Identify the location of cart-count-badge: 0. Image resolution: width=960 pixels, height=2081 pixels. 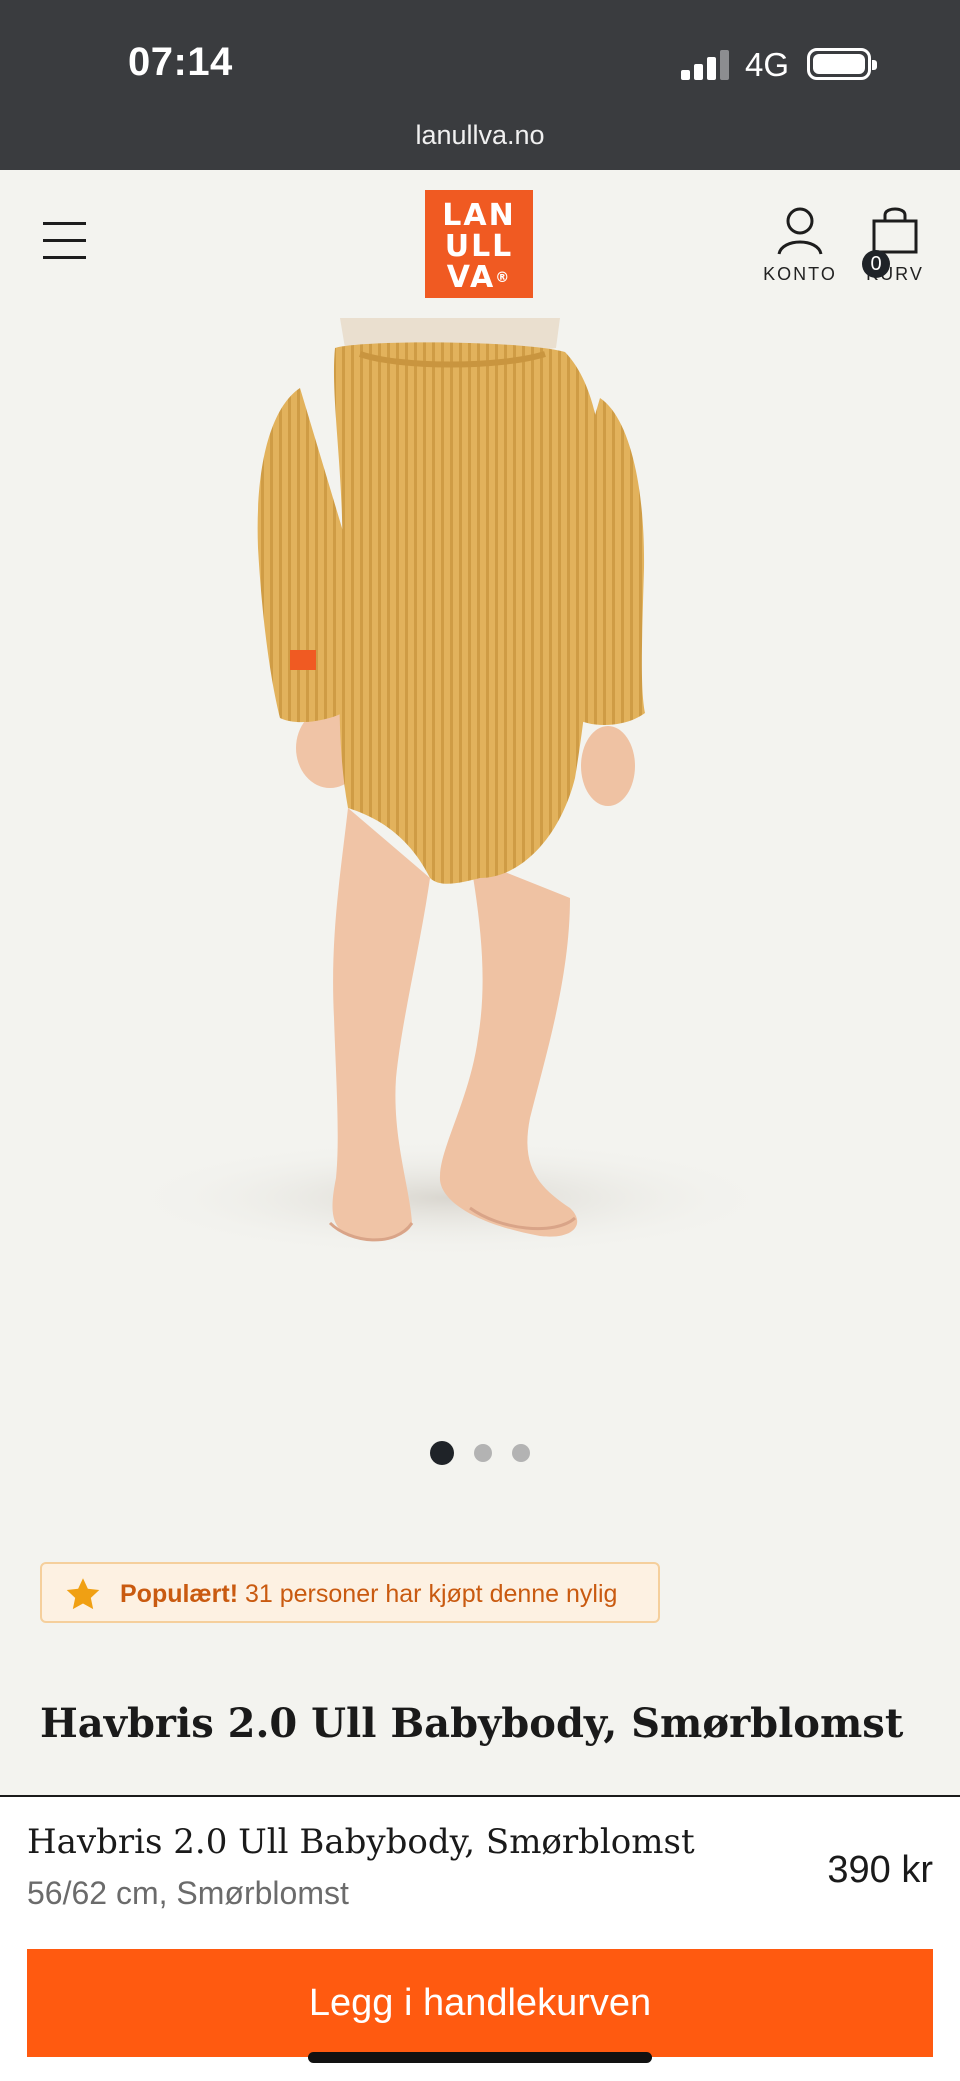
(876, 264).